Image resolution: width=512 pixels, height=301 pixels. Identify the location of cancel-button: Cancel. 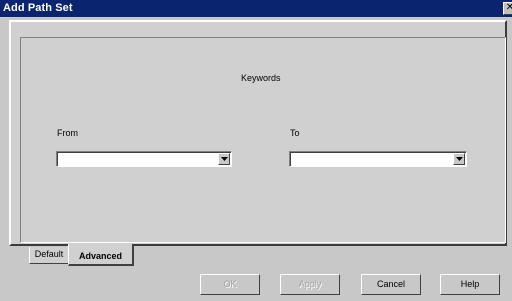
(391, 284).